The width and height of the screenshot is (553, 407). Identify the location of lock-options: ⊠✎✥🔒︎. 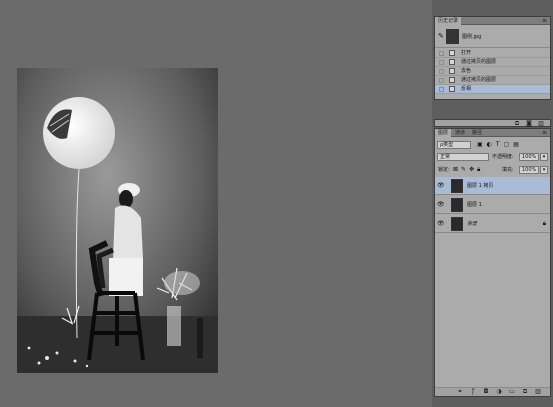
(468, 170).